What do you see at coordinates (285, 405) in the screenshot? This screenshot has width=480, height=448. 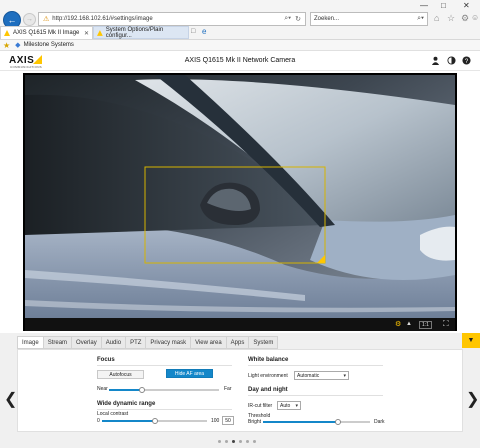 I see `ir-cut-filter-value: Auto` at bounding box center [285, 405].